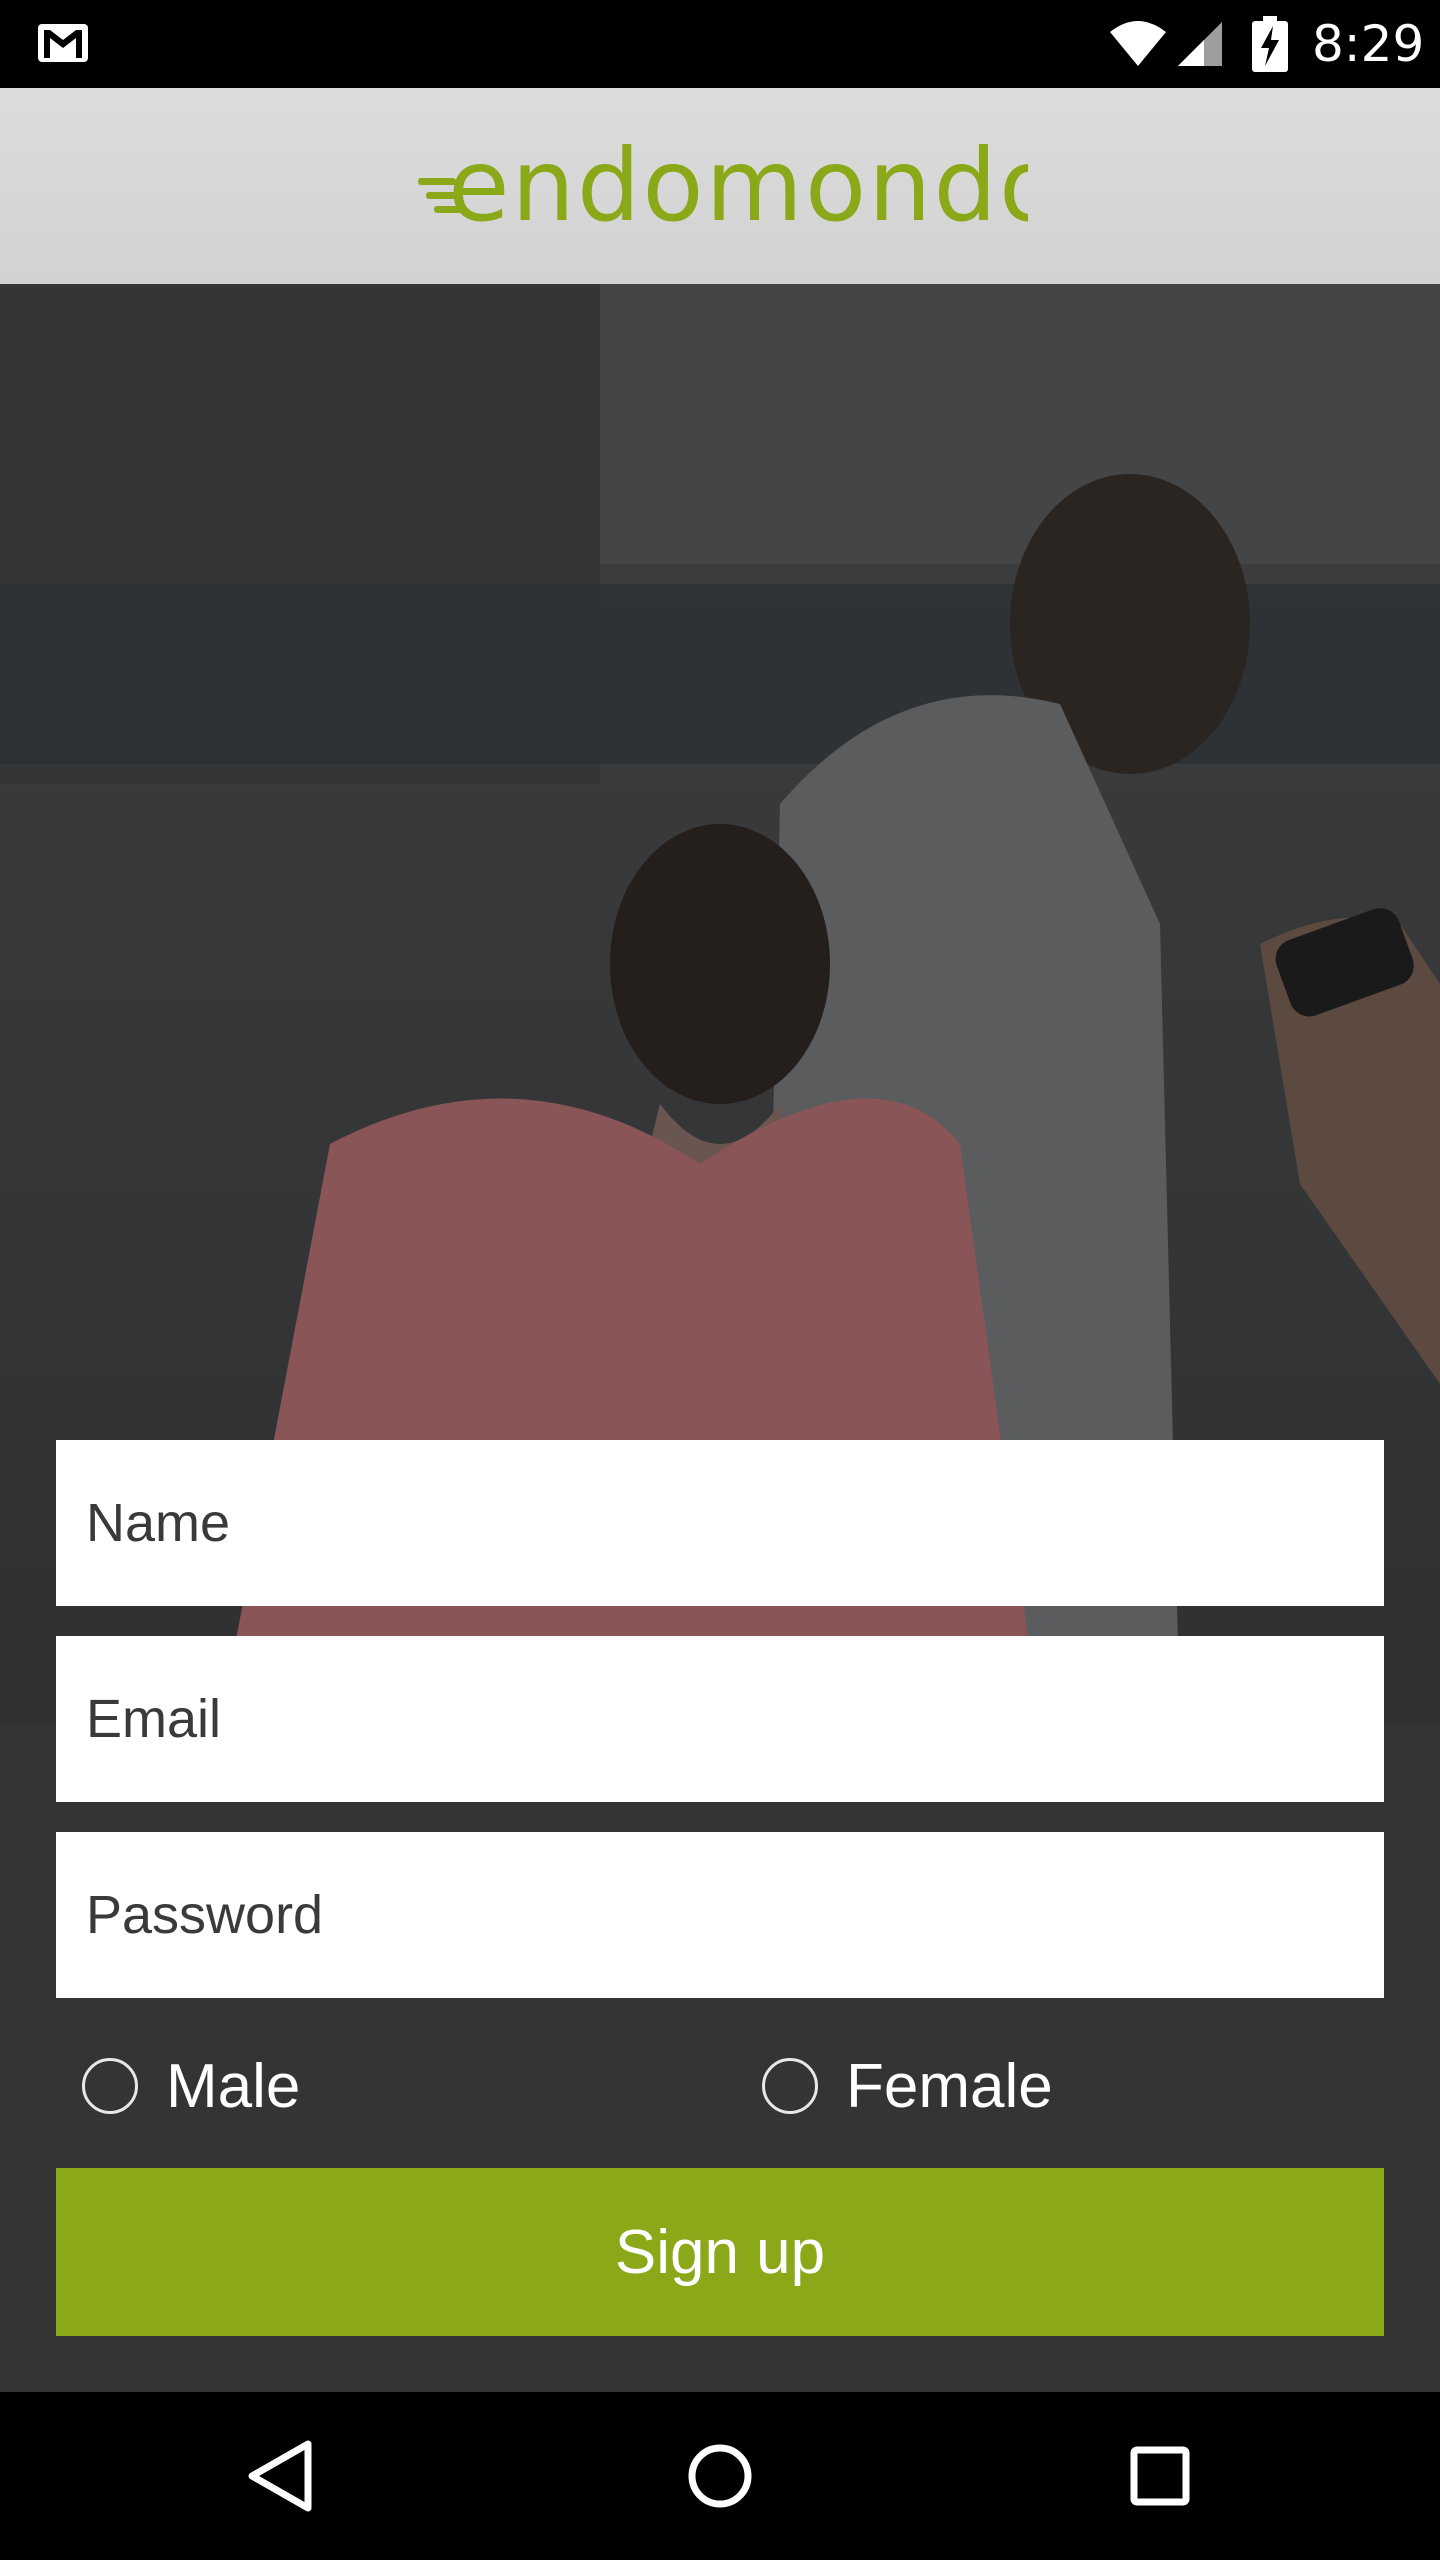 The width and height of the screenshot is (1440, 2560). I want to click on female-radio: Female, so click(907, 2086).